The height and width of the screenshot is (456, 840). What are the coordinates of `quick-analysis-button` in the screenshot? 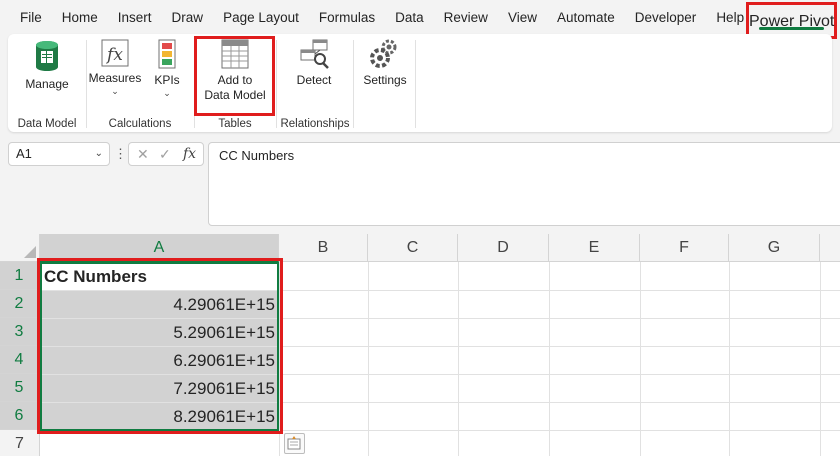 It's located at (294, 443).